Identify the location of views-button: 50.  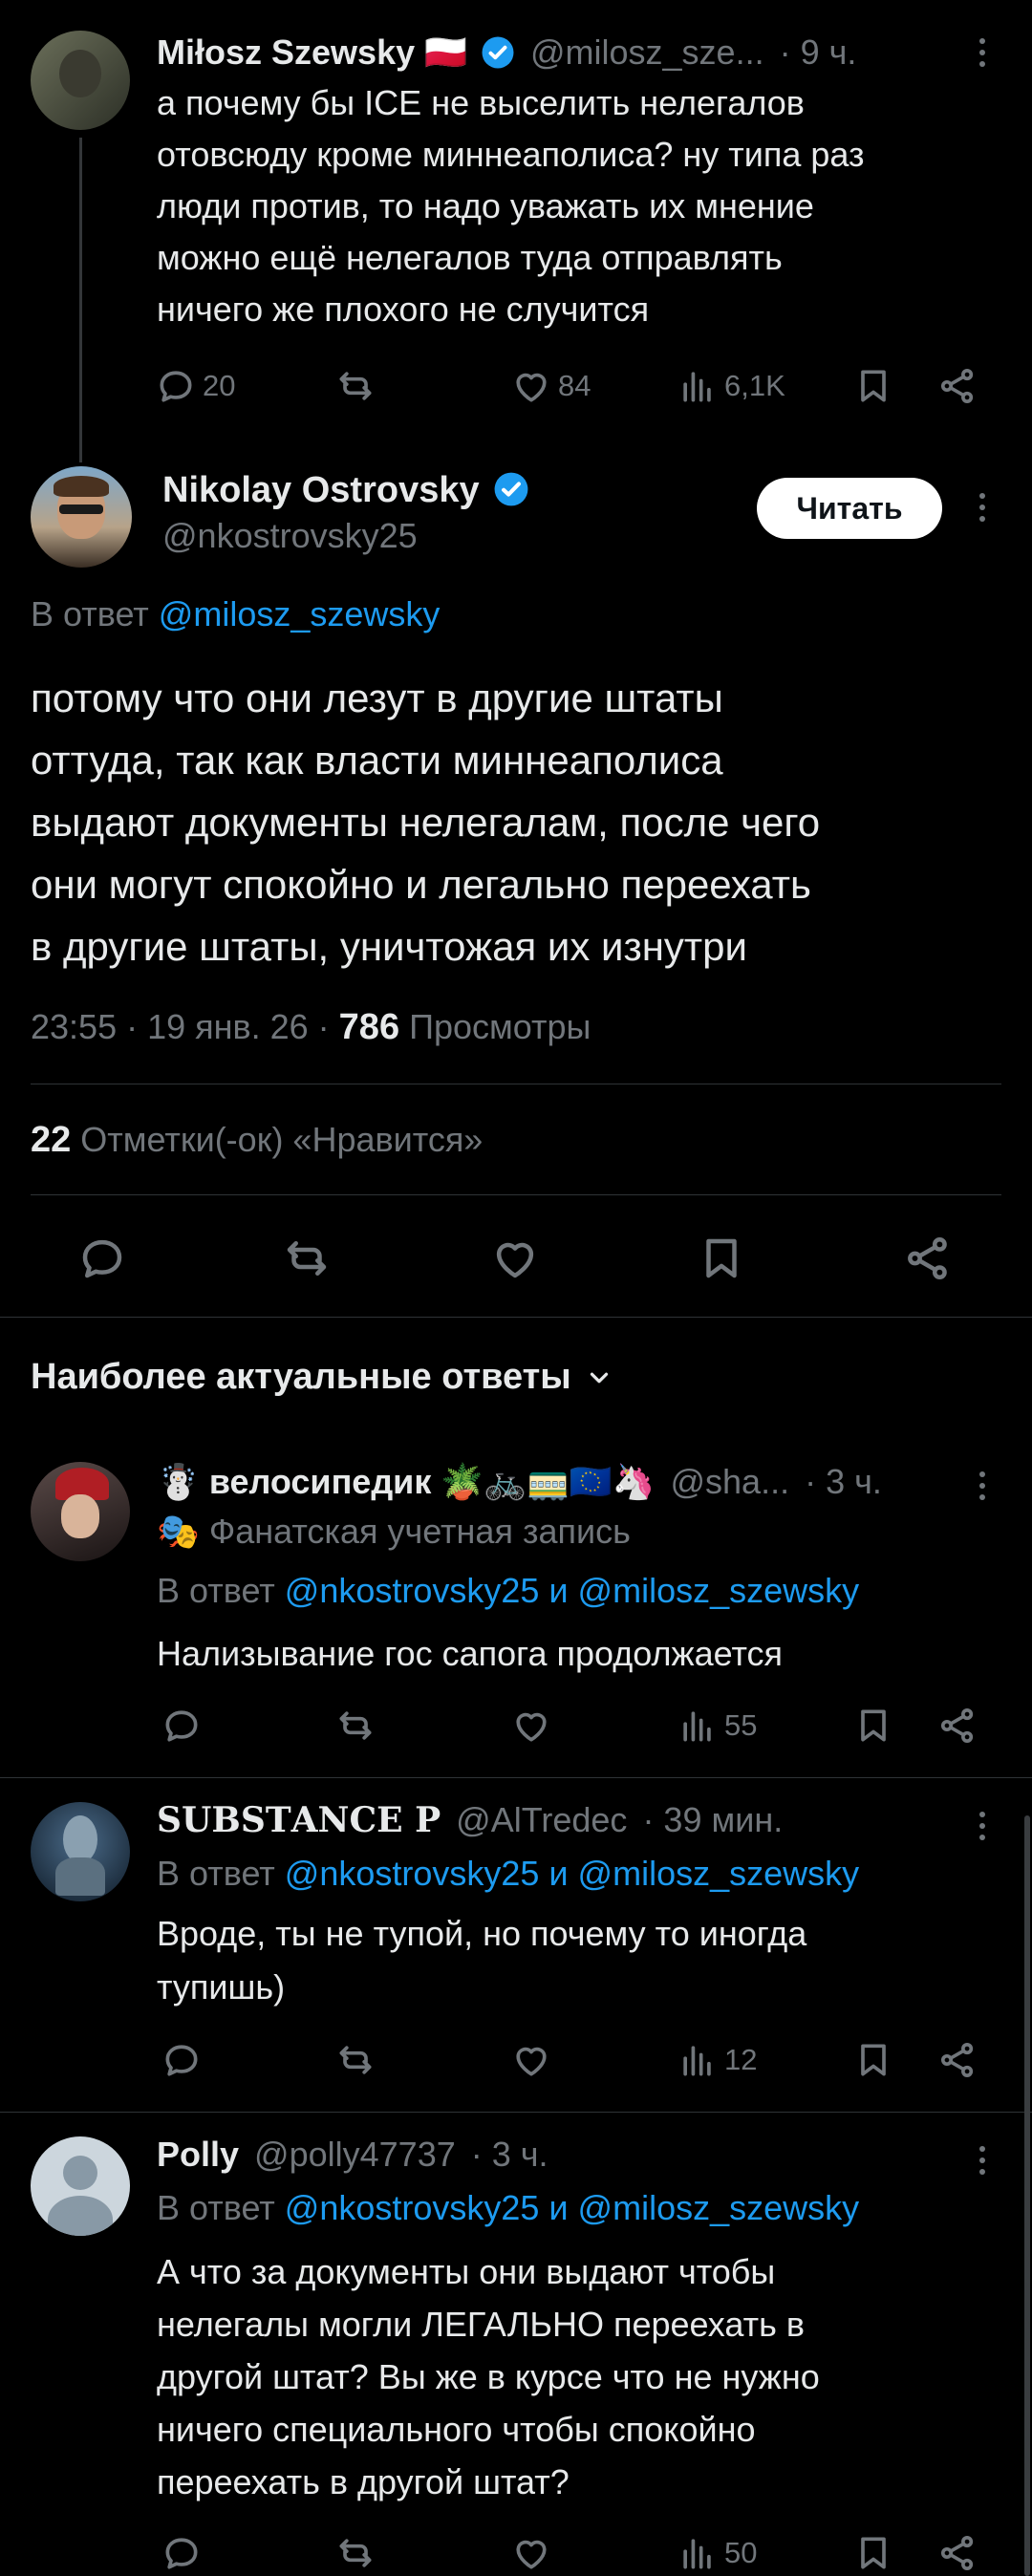
(717, 2553).